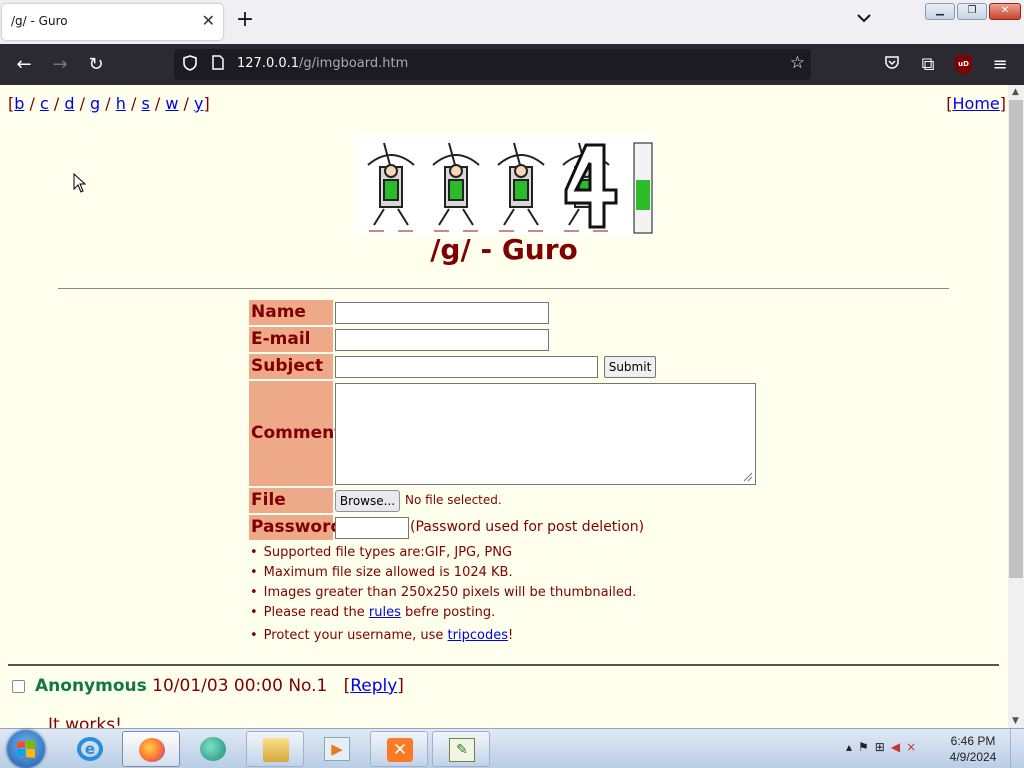  What do you see at coordinates (545, 434) in the screenshot?
I see `comment-textarea` at bounding box center [545, 434].